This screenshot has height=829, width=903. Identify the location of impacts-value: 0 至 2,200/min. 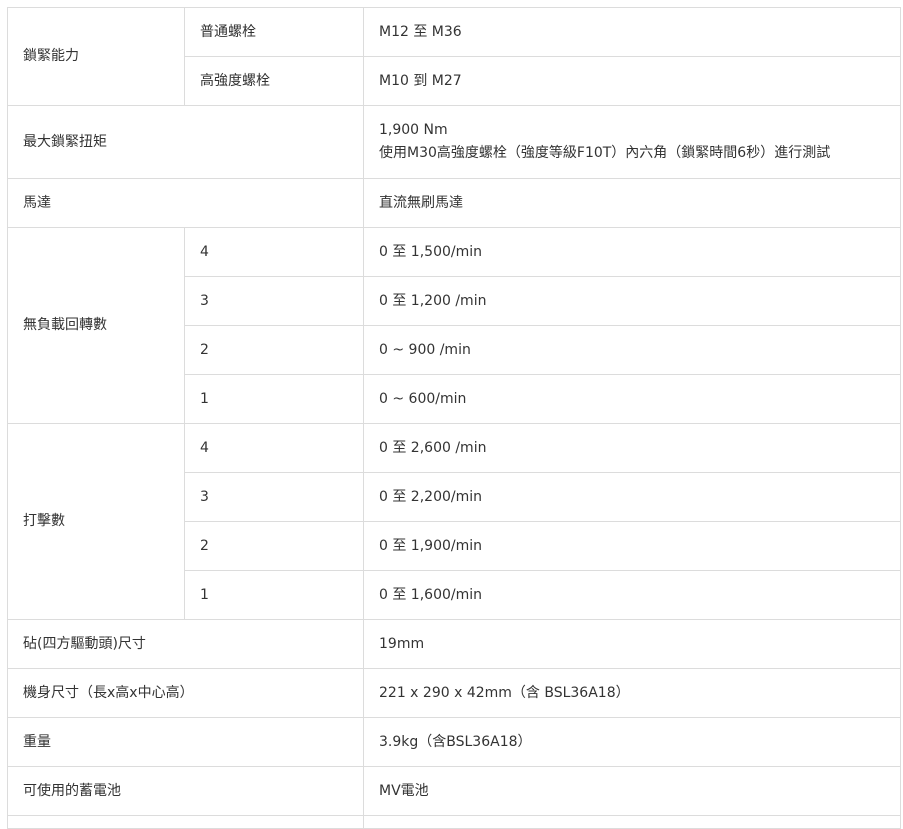
(632, 497).